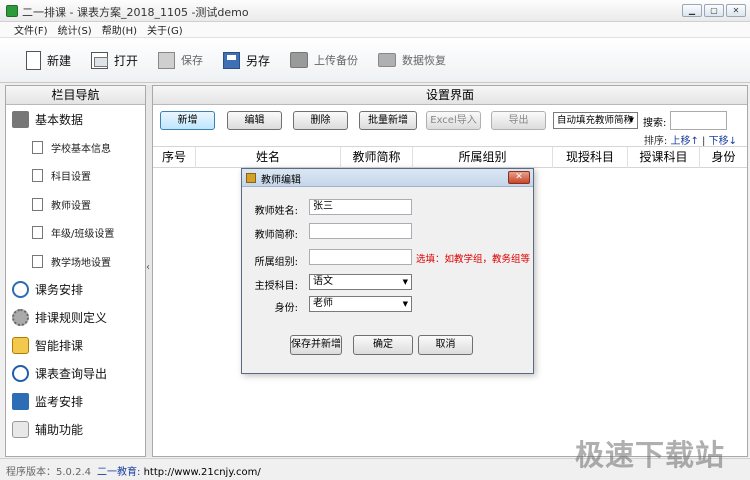 This screenshot has width=750, height=480. Describe the element at coordinates (323, 303) in the screenshot. I see `role-value: 老师` at that location.